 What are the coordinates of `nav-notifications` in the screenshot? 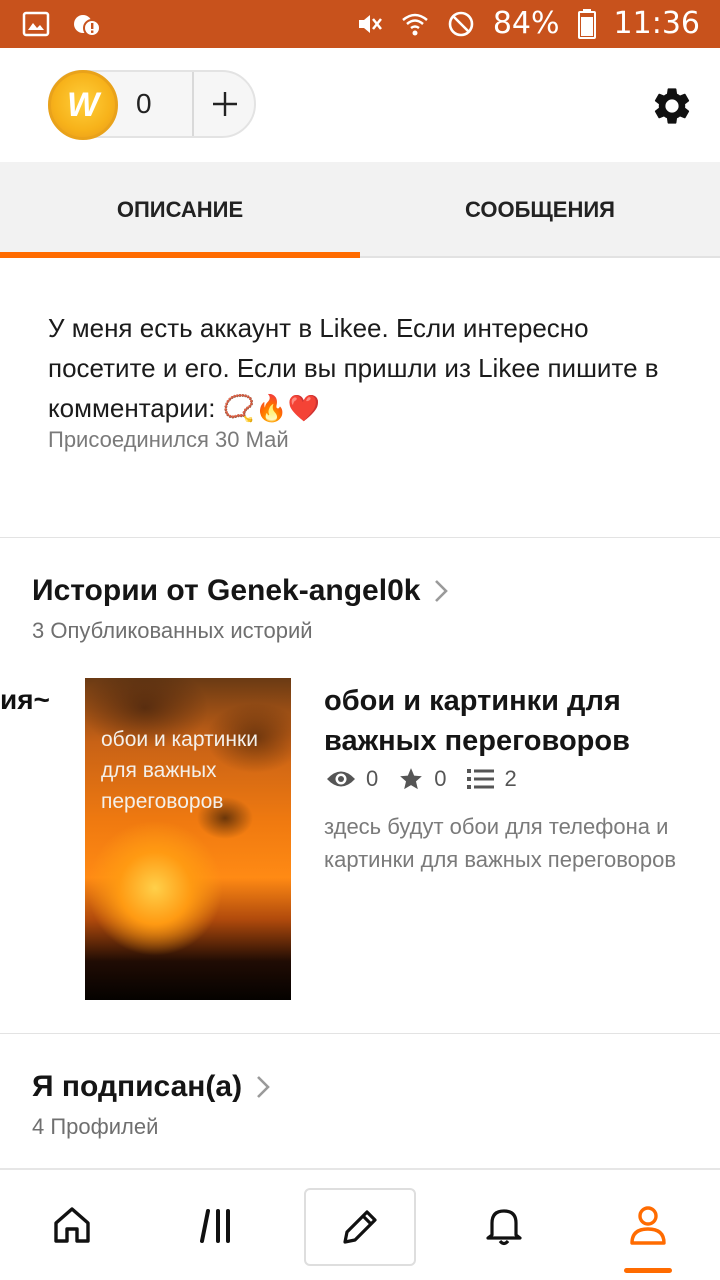 It's located at (504, 1225).